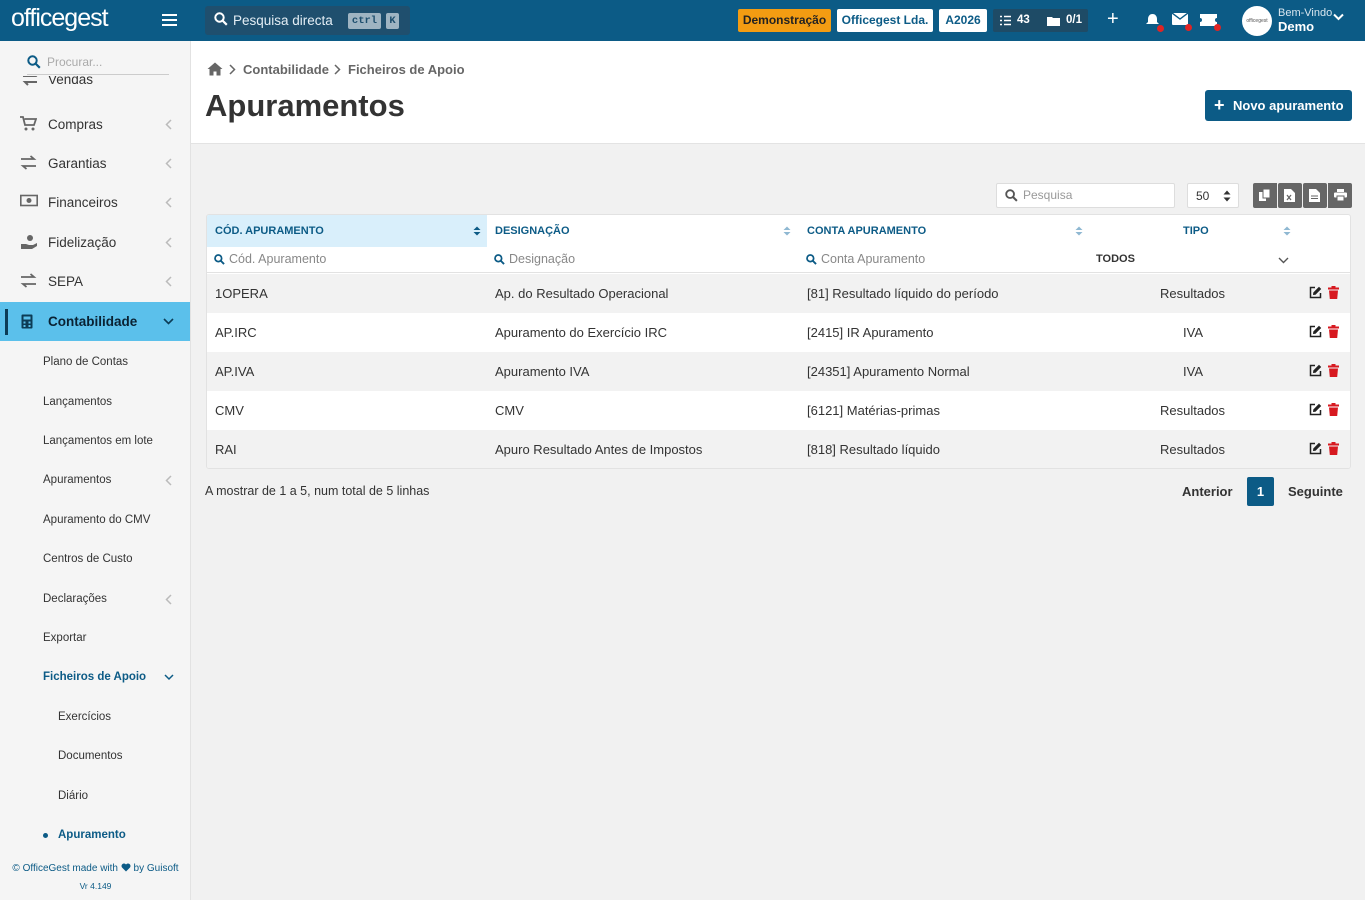 The width and height of the screenshot is (1365, 900). What do you see at coordinates (215, 69) in the screenshot?
I see `home-icon` at bounding box center [215, 69].